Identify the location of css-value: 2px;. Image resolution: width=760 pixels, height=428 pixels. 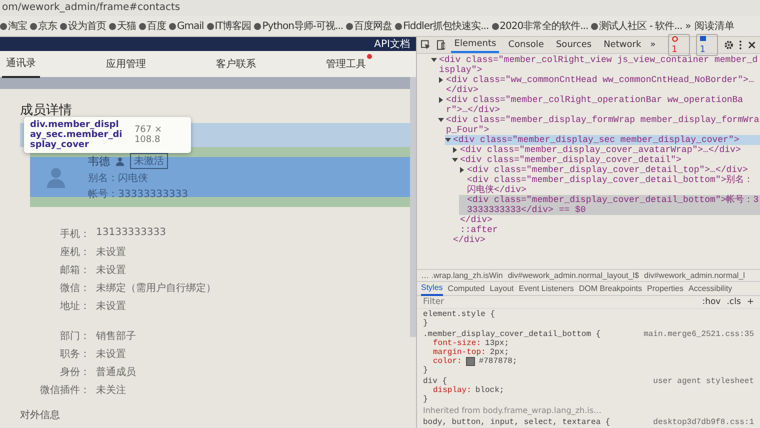
(500, 352).